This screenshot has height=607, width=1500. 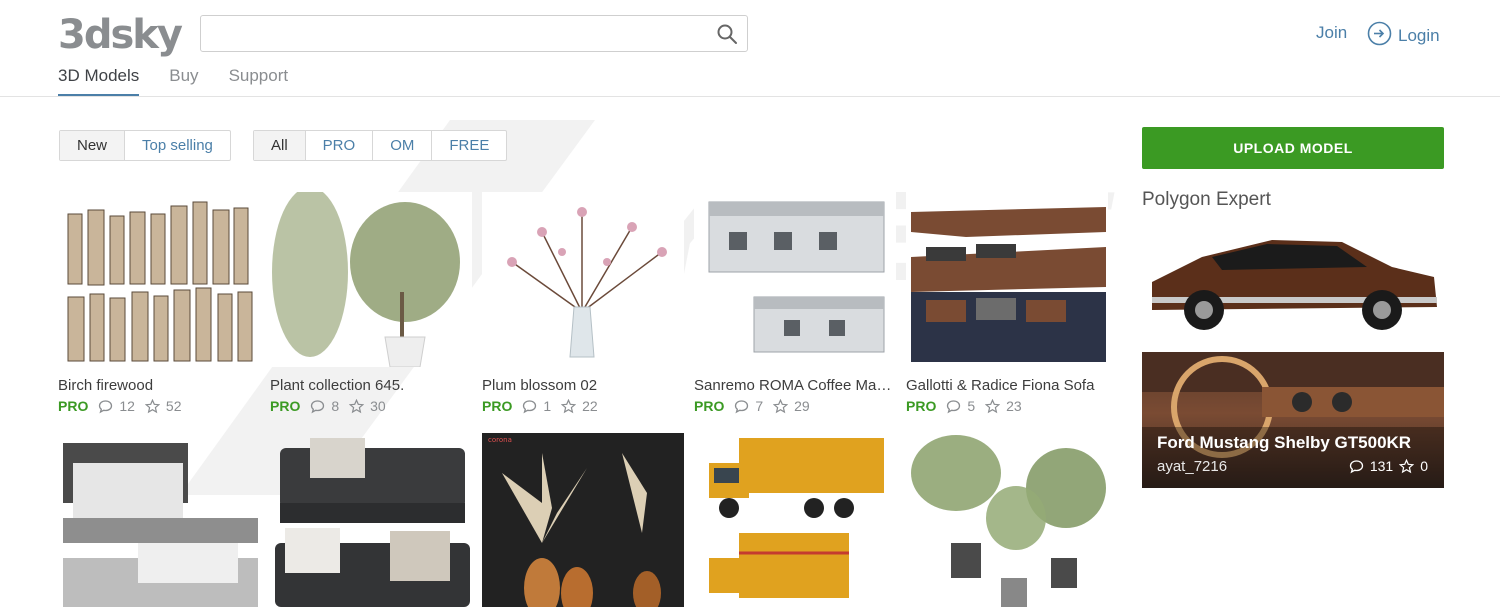 I want to click on model-thumbnail-plants, so click(x=371, y=279).